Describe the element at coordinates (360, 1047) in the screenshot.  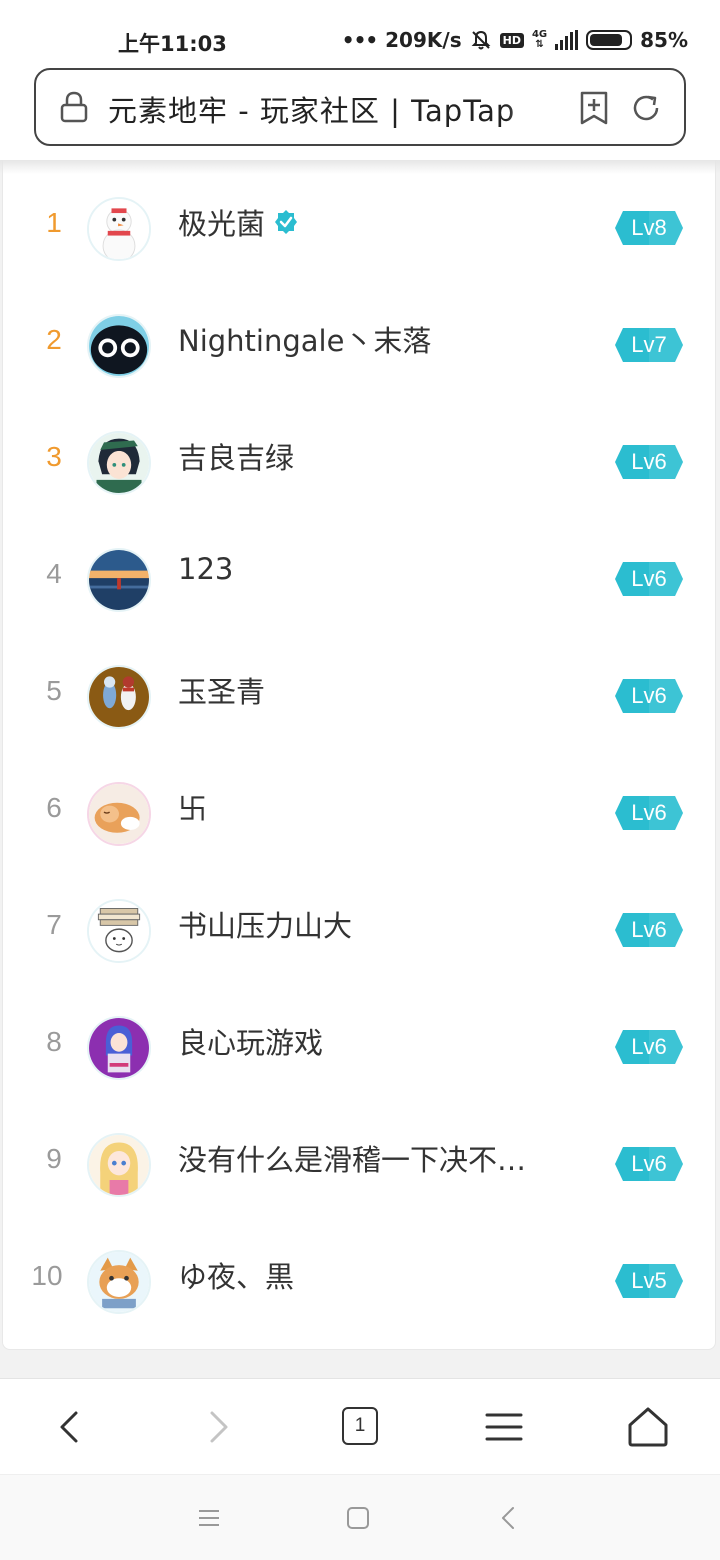
I see `leaderboard-row: 8 良心玩游戏 Lv6` at that location.